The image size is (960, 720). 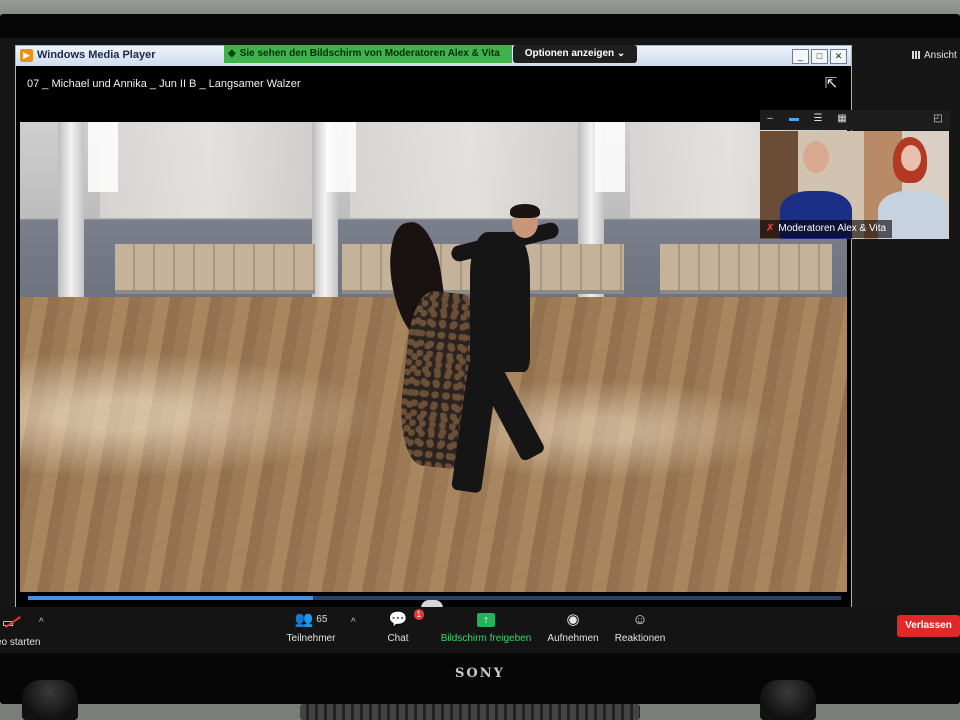 I want to click on speaker-view-icon: ▬, so click(x=794, y=119).